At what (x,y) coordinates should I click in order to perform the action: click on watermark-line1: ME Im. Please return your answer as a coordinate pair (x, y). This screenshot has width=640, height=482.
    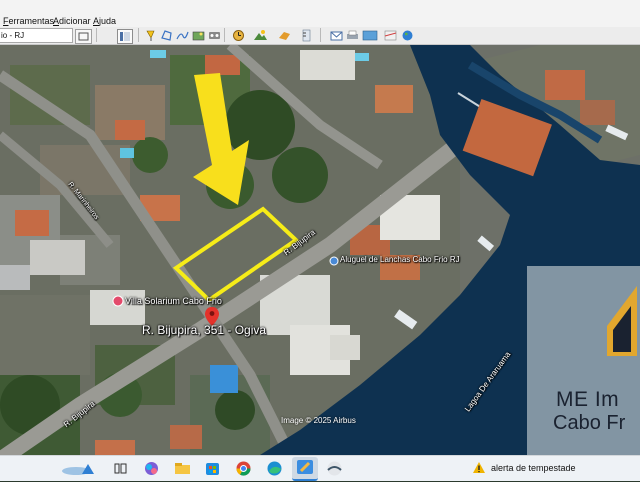
    Looking at the image, I should click on (588, 399).